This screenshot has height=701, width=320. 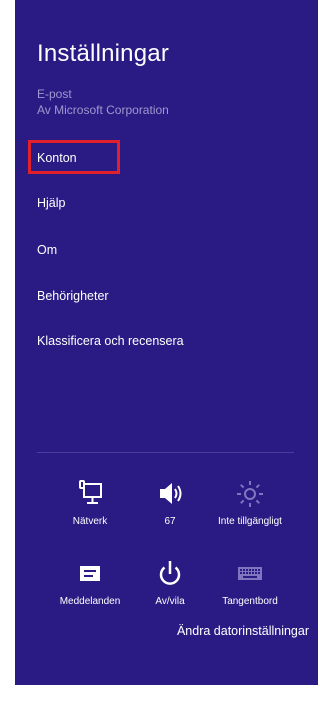 I want to click on menu-item-behorigheter: Behörigheter, so click(x=73, y=296).